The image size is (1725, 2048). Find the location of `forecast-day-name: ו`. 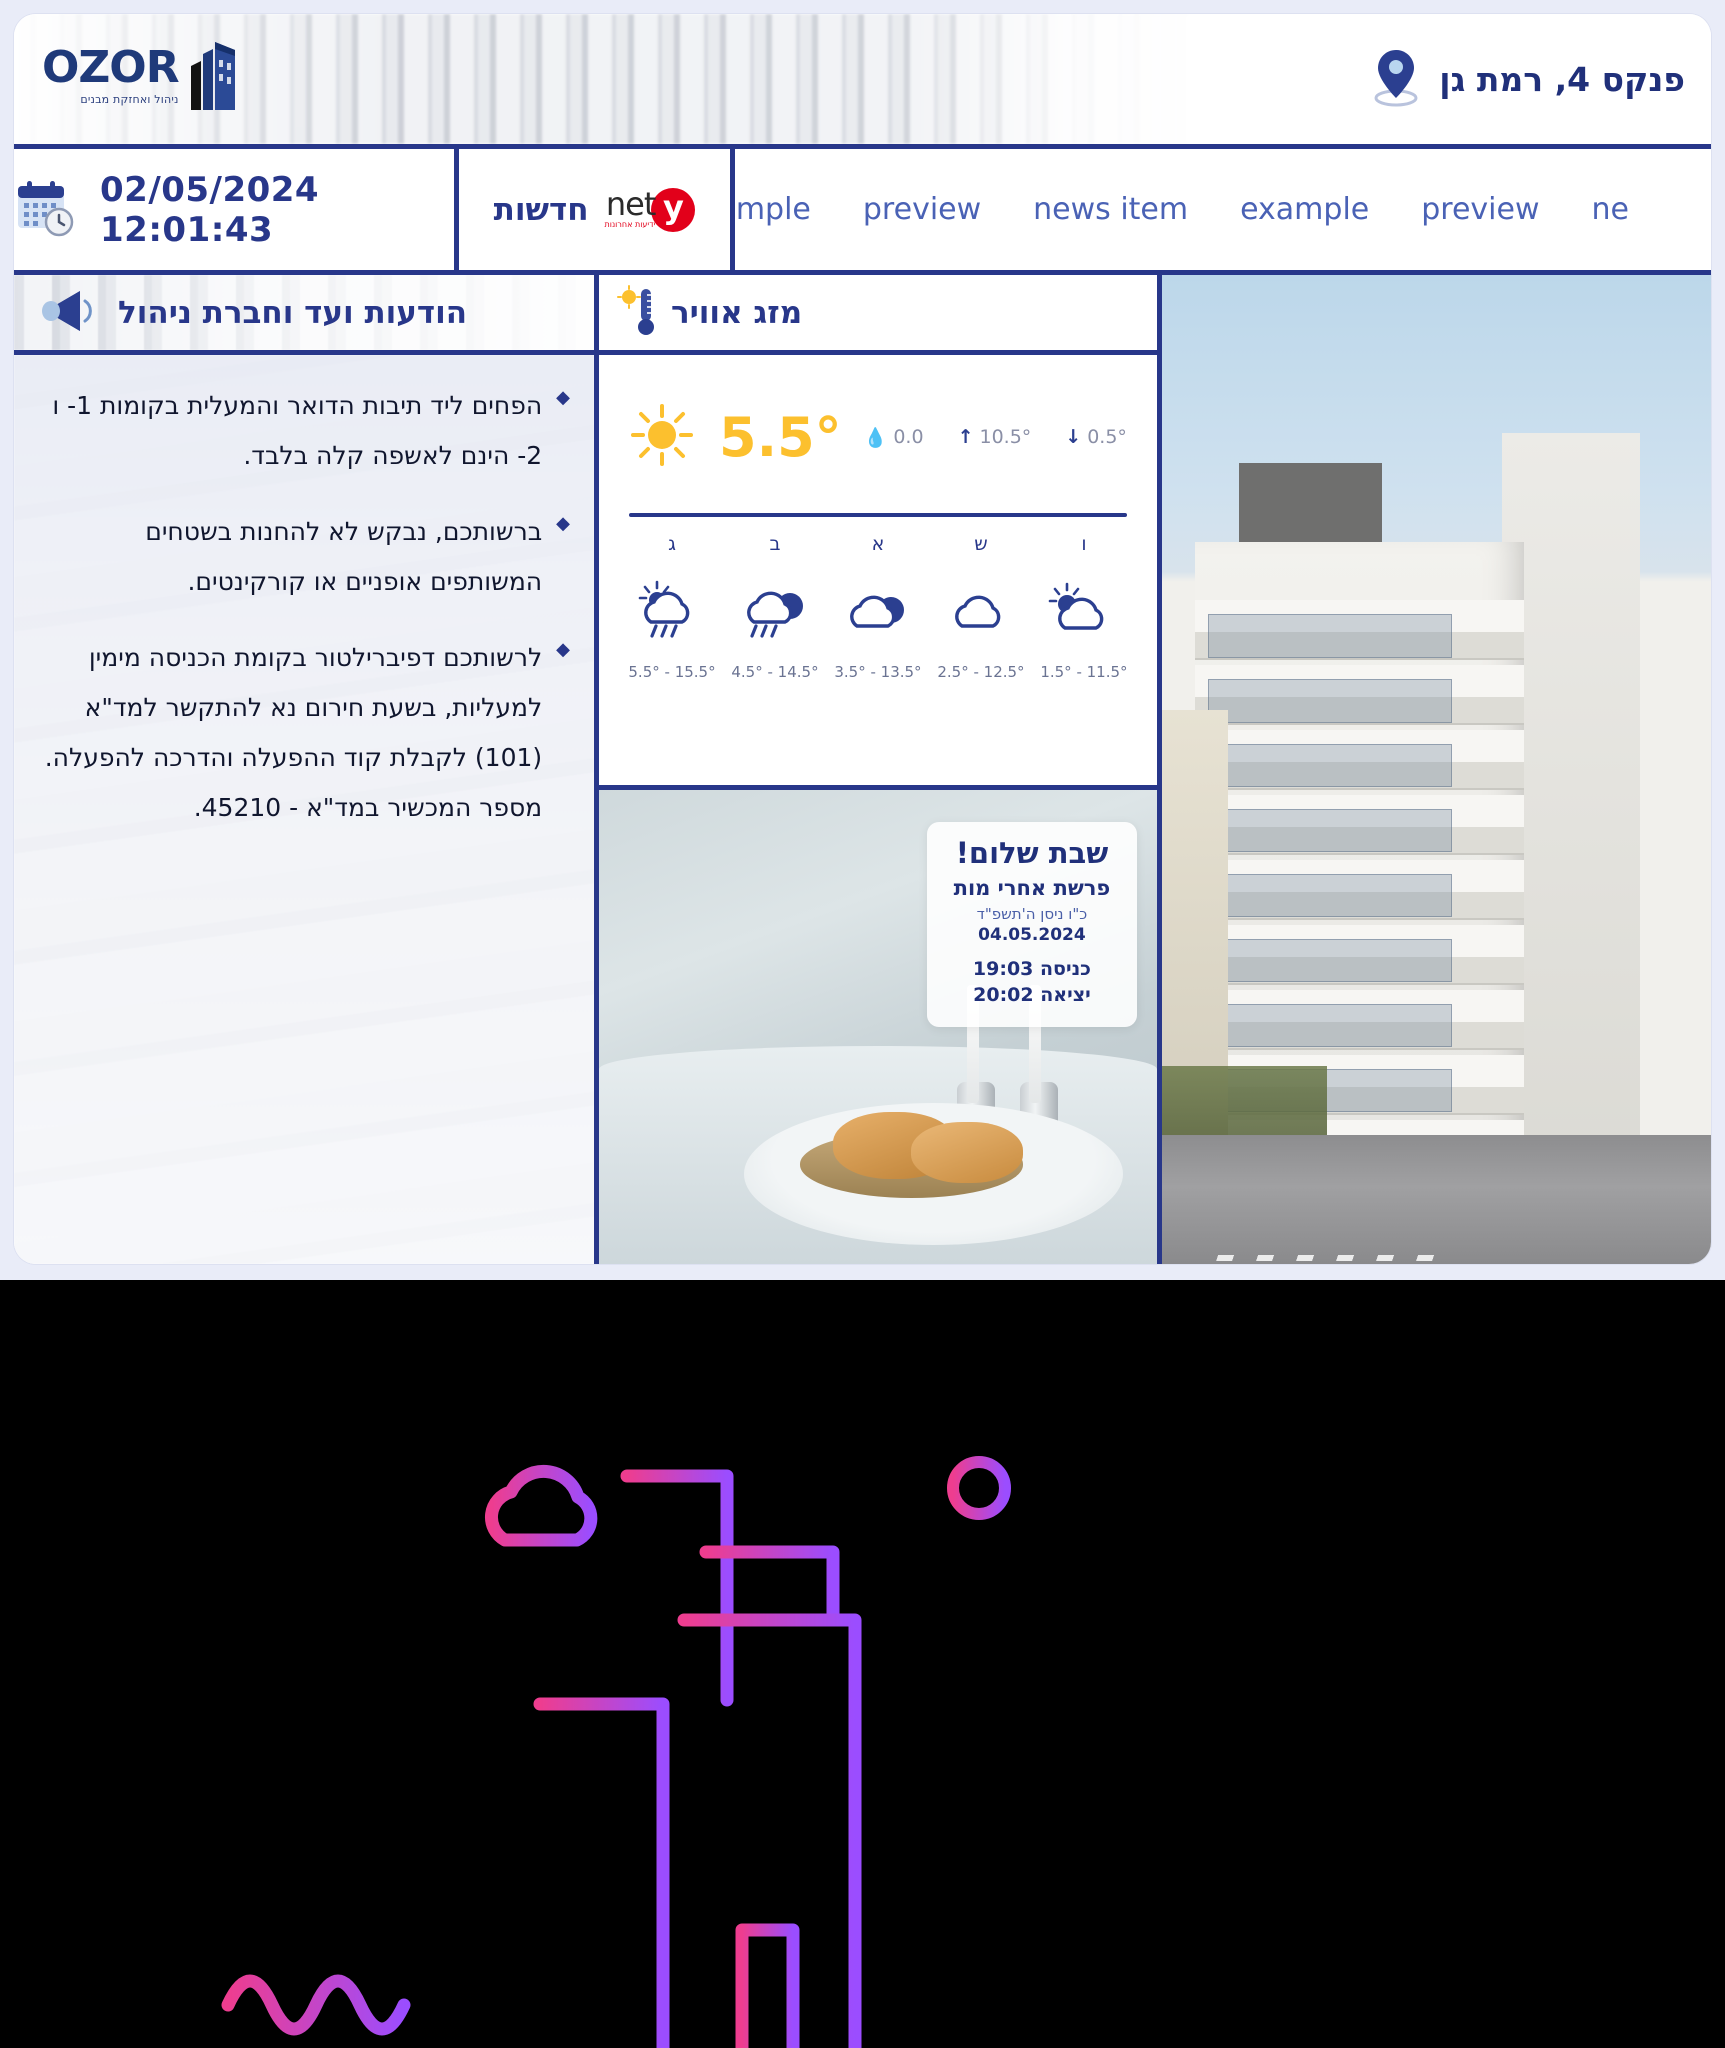

forecast-day-name: ו is located at coordinates (1084, 544).